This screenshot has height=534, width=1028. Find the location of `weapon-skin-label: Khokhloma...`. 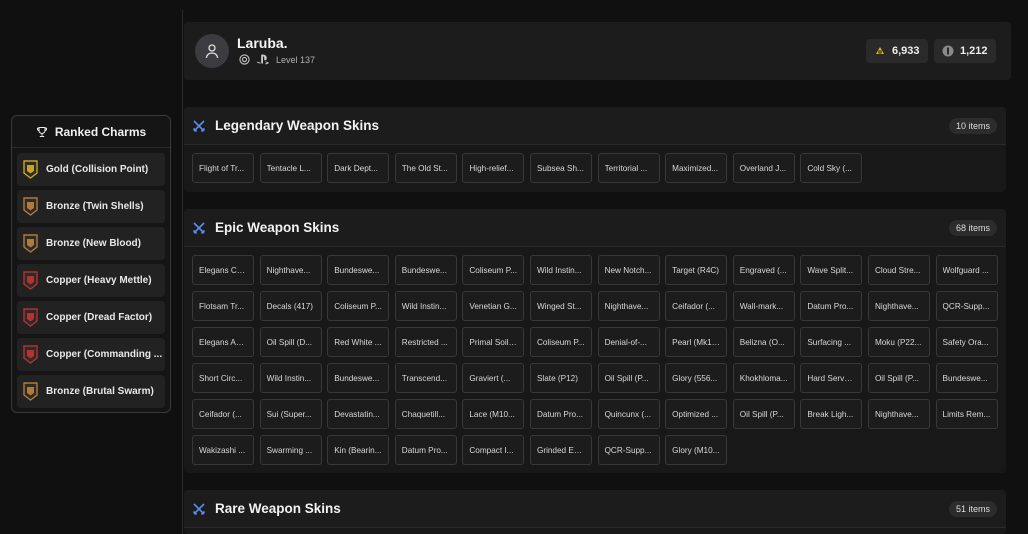

weapon-skin-label: Khokhloma... is located at coordinates (763, 378).